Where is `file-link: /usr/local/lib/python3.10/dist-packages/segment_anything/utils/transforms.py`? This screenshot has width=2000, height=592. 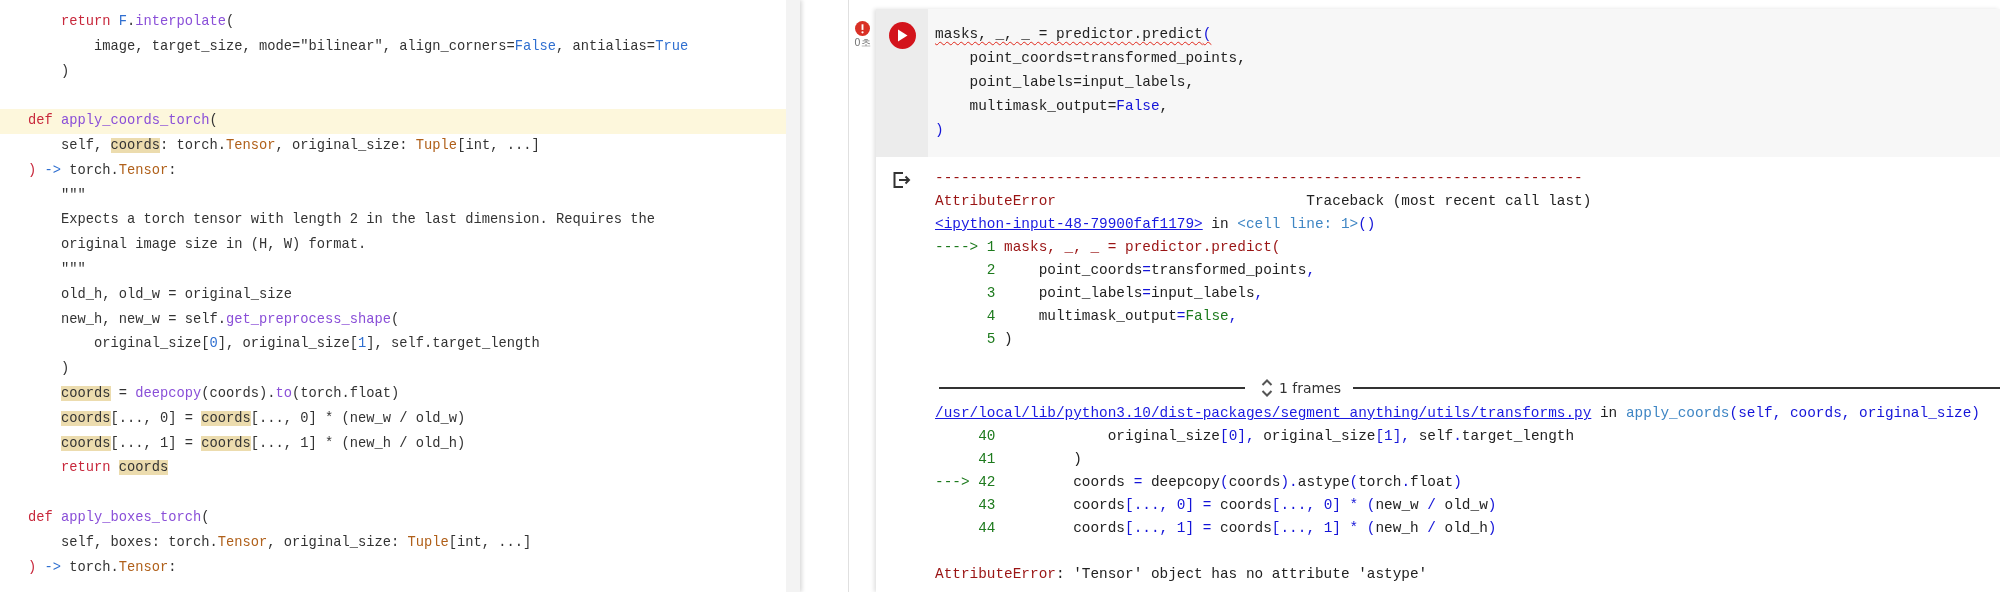
file-link: /usr/local/lib/python3.10/dist-packages/segment_anything/utils/transforms.py is located at coordinates (1263, 413).